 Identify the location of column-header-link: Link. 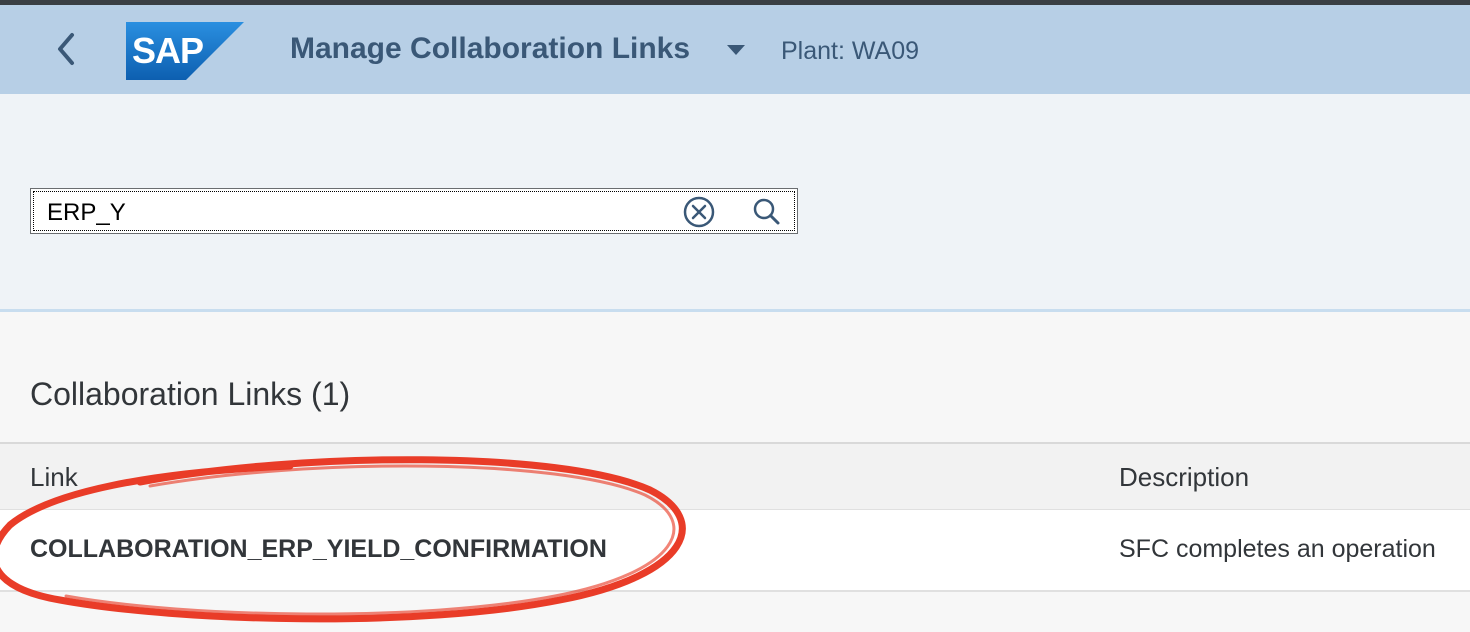
(54, 477).